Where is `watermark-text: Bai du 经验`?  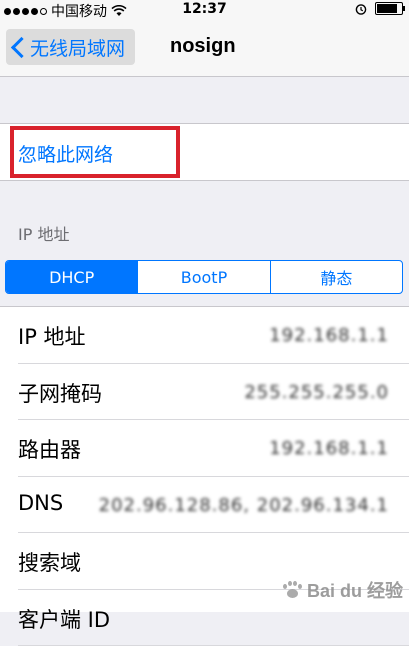
watermark-text: Bai du 经验 is located at coordinates (355, 590).